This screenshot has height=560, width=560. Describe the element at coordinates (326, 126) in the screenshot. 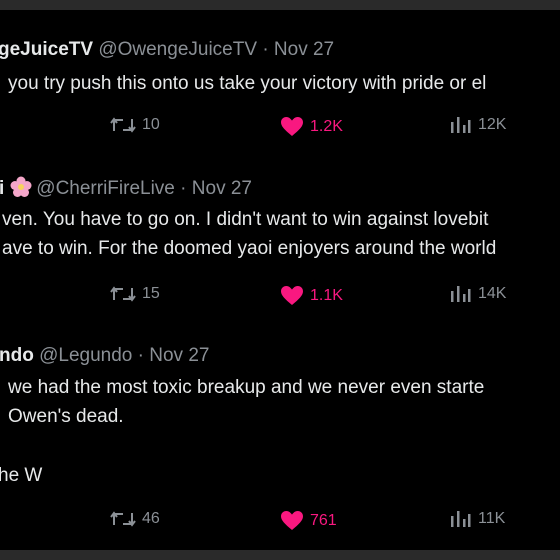

I see `like-count: 1.2K` at that location.